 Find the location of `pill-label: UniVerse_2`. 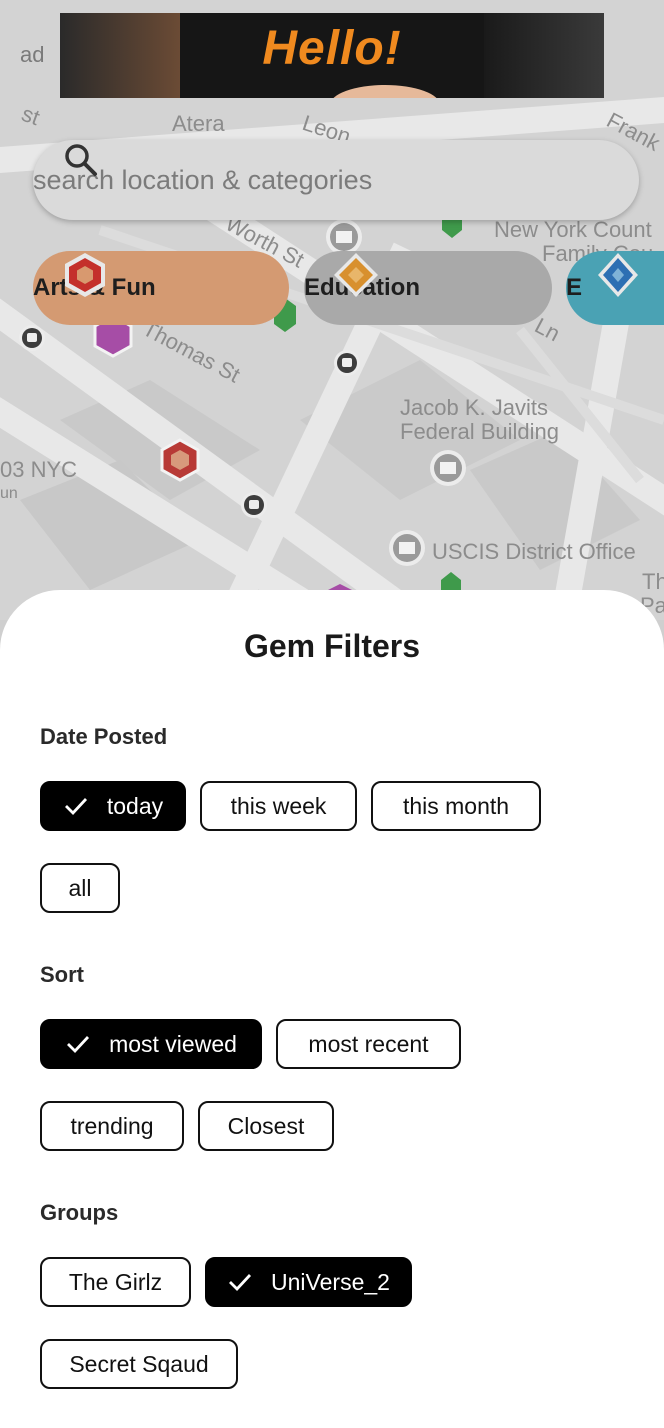

pill-label: UniVerse_2 is located at coordinates (330, 1281).